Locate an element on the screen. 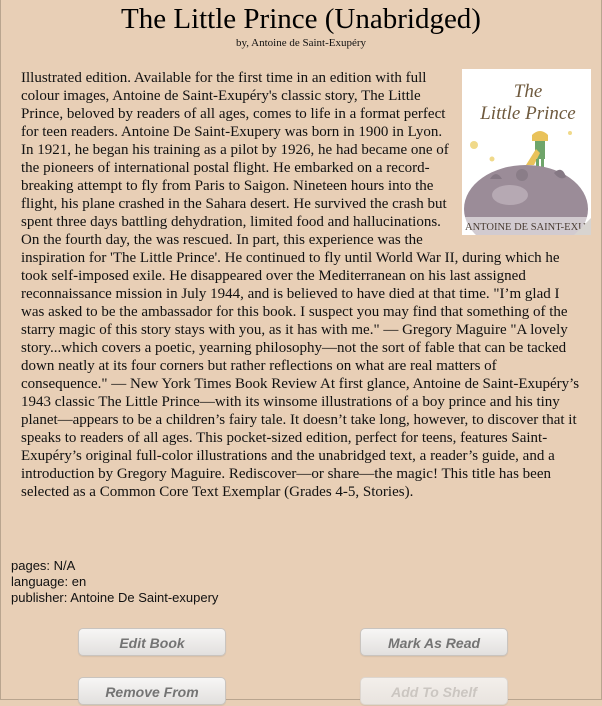 The width and height of the screenshot is (602, 706). book-author-byline: by, Antoine de Saint-Exupéry is located at coordinates (301, 43).